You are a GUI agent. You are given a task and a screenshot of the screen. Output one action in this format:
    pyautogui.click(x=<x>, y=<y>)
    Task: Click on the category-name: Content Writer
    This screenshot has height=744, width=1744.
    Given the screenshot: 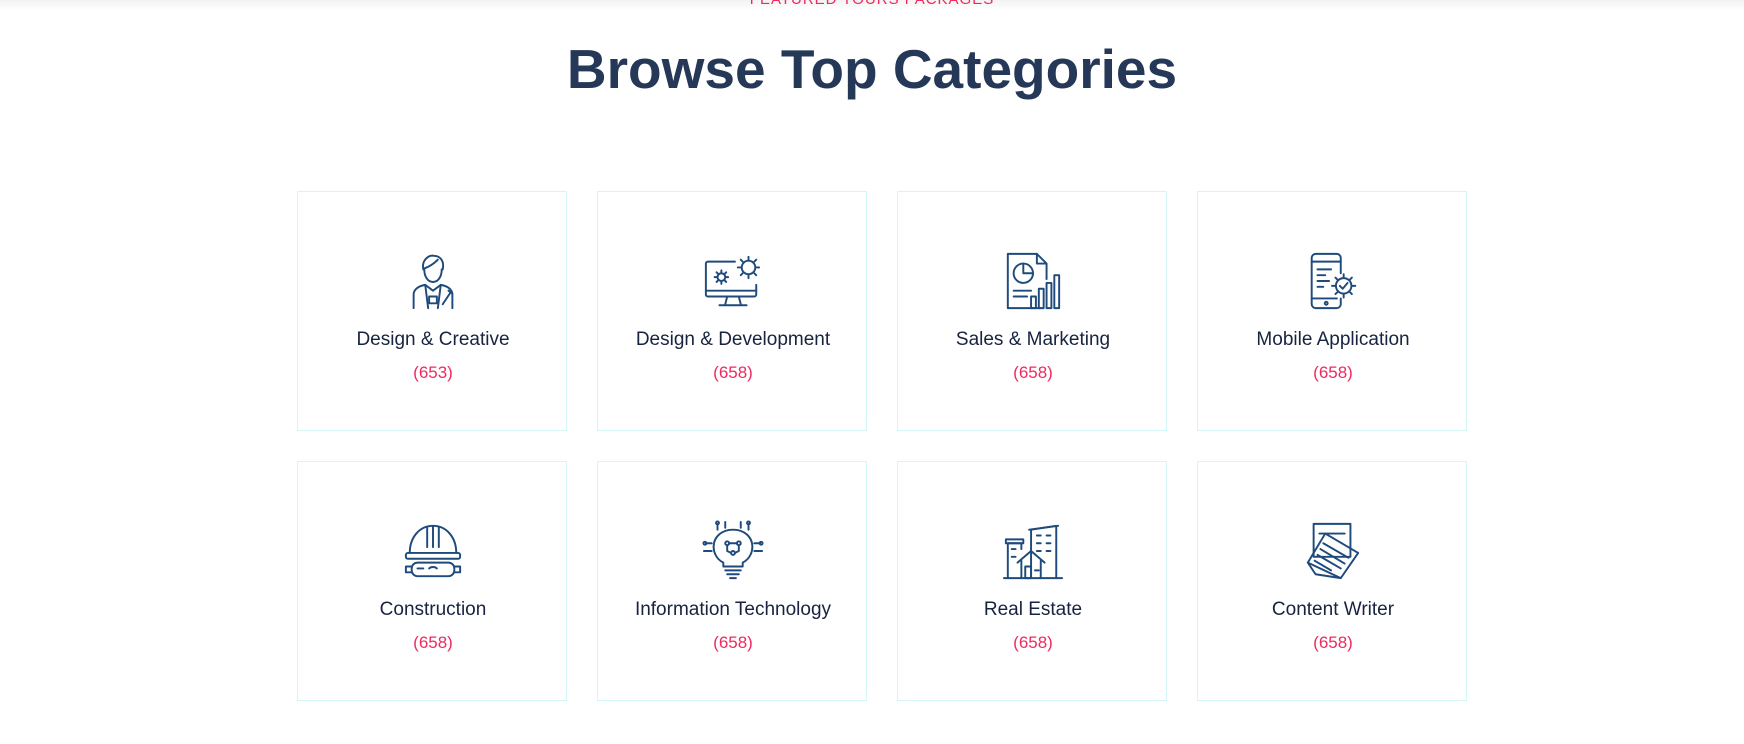 What is the action you would take?
    pyautogui.click(x=1333, y=609)
    